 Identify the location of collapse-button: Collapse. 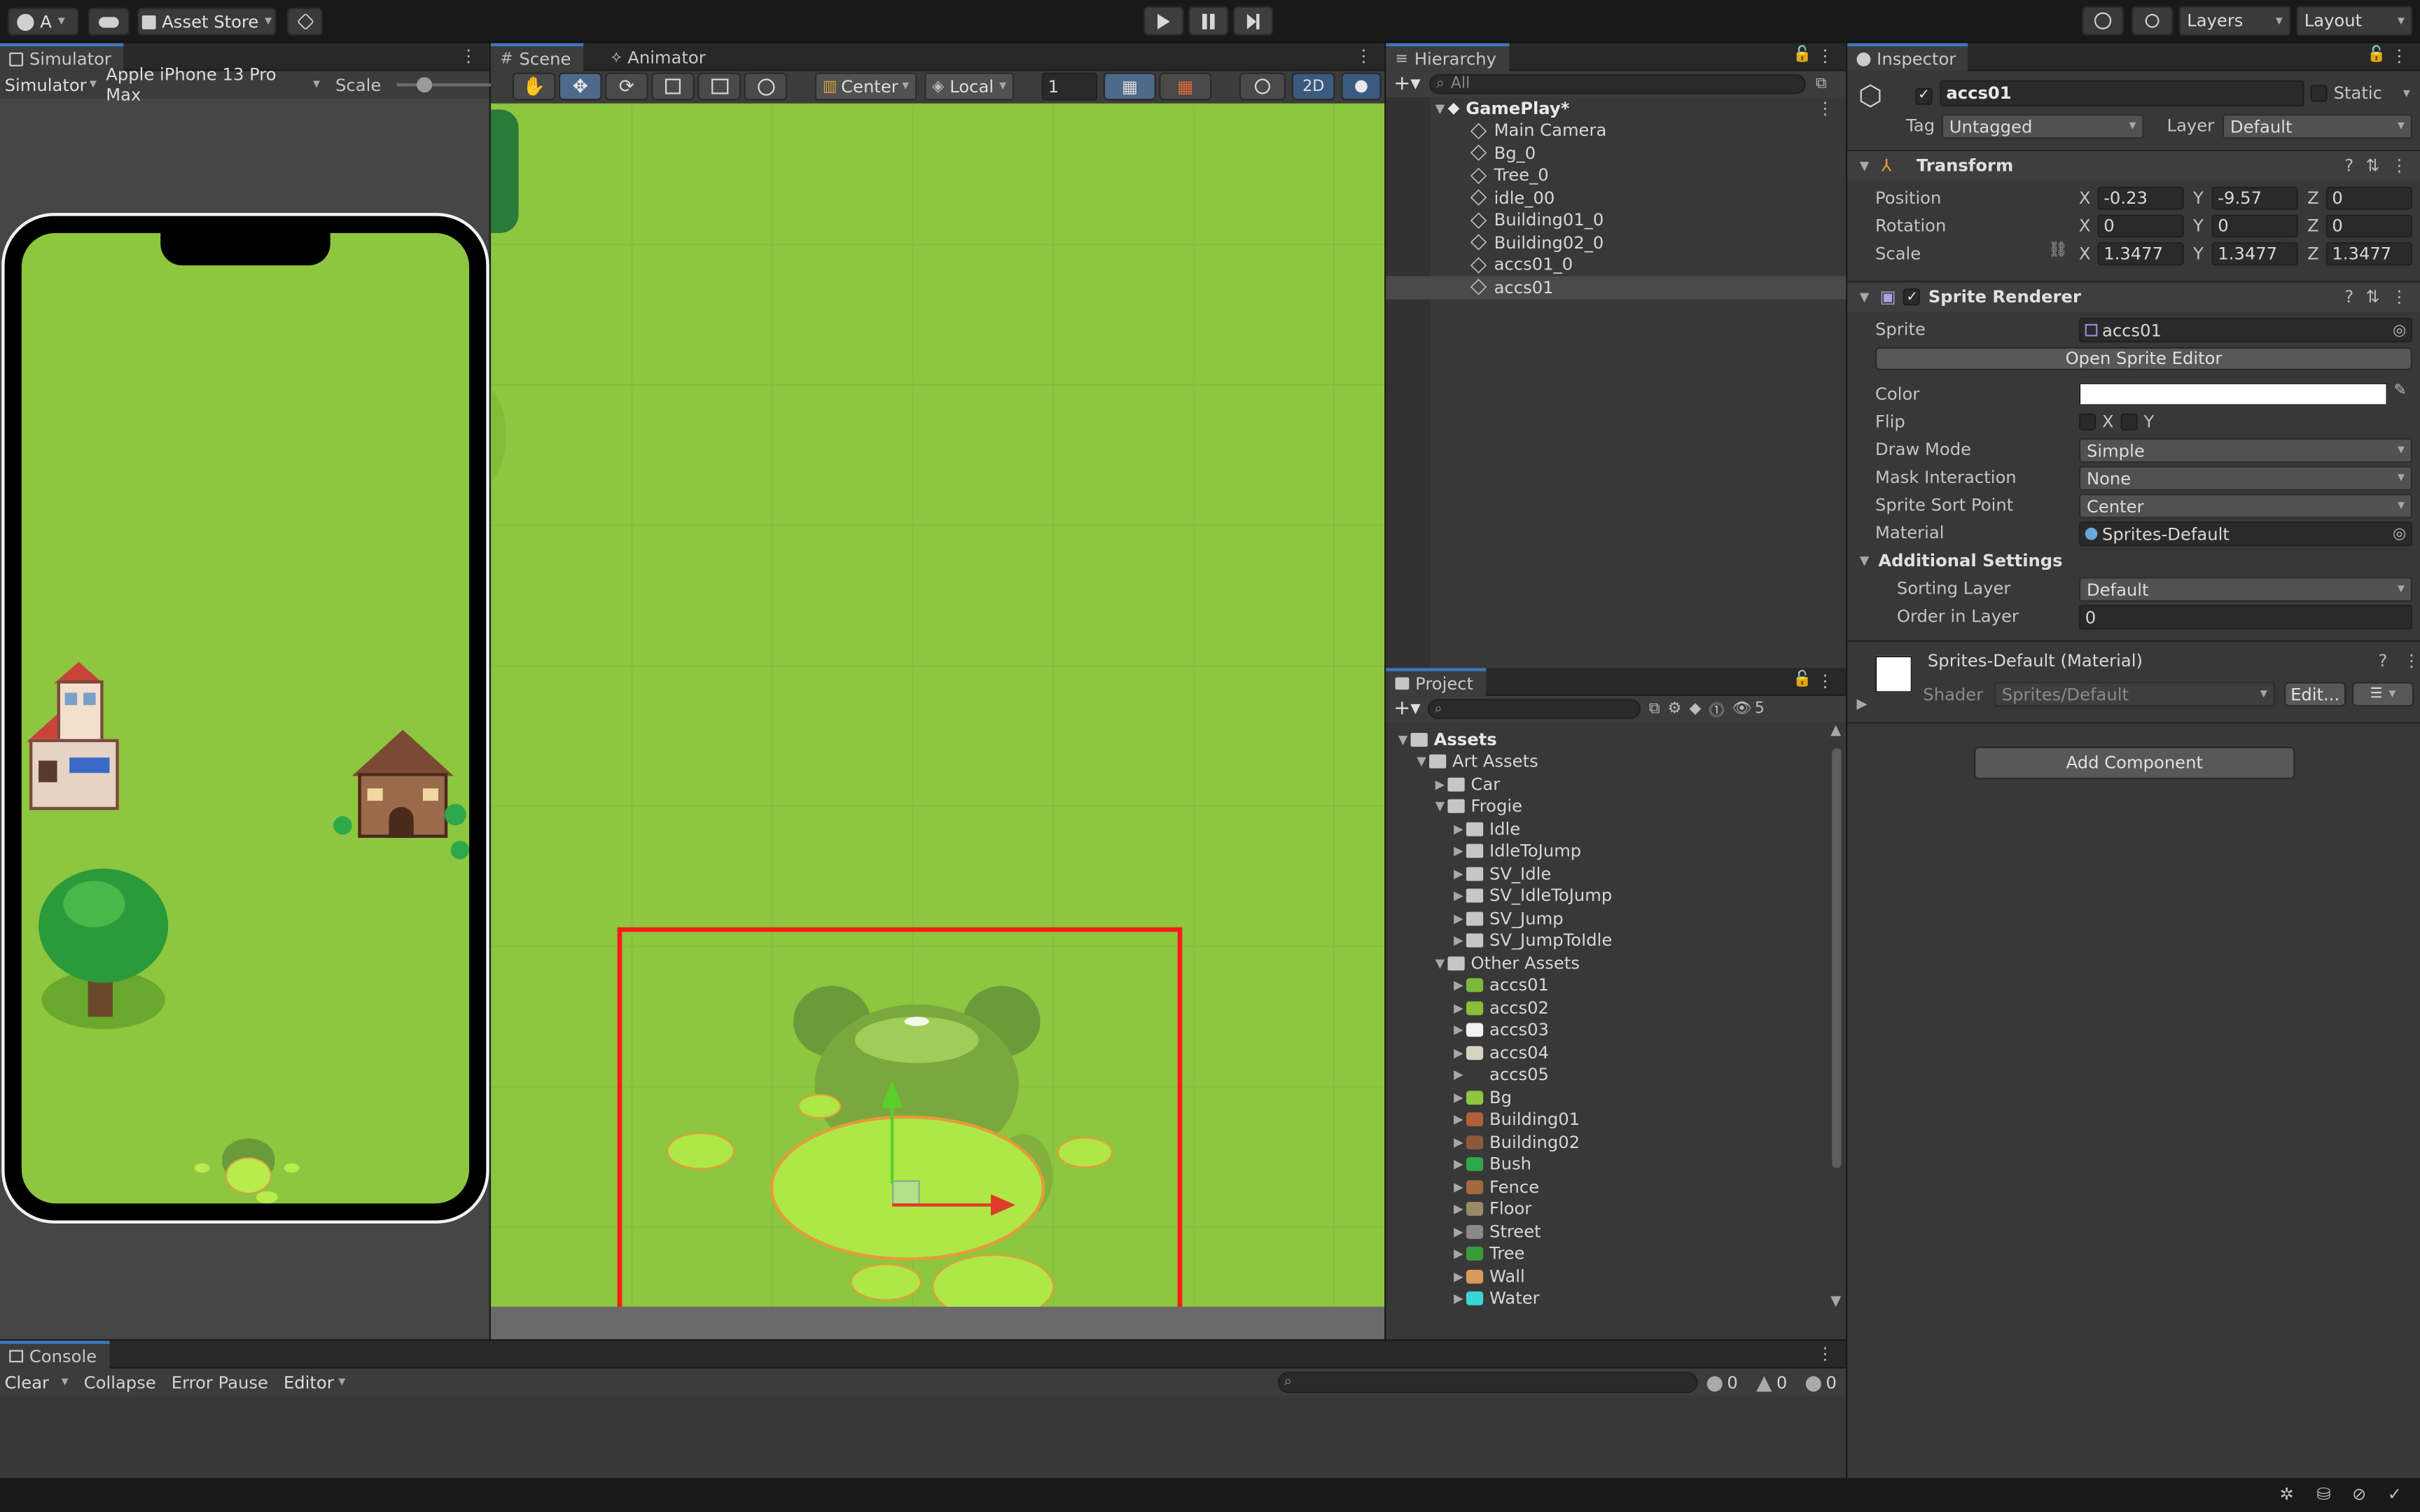
(120, 1383).